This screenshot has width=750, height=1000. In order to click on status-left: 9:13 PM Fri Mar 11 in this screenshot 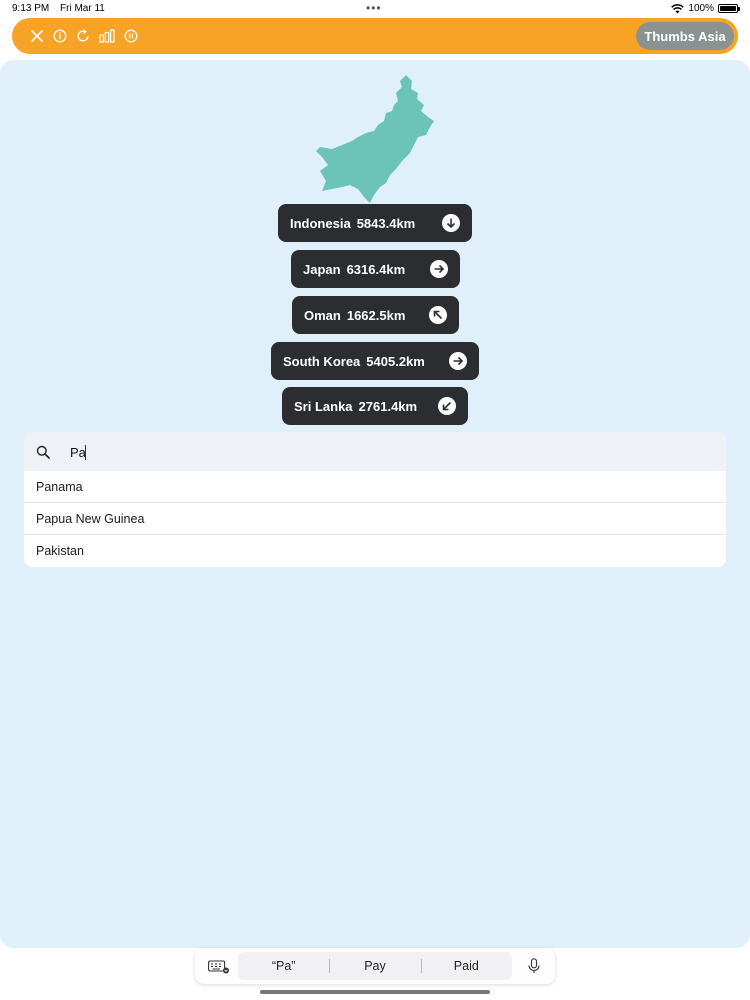, I will do `click(62, 8)`.